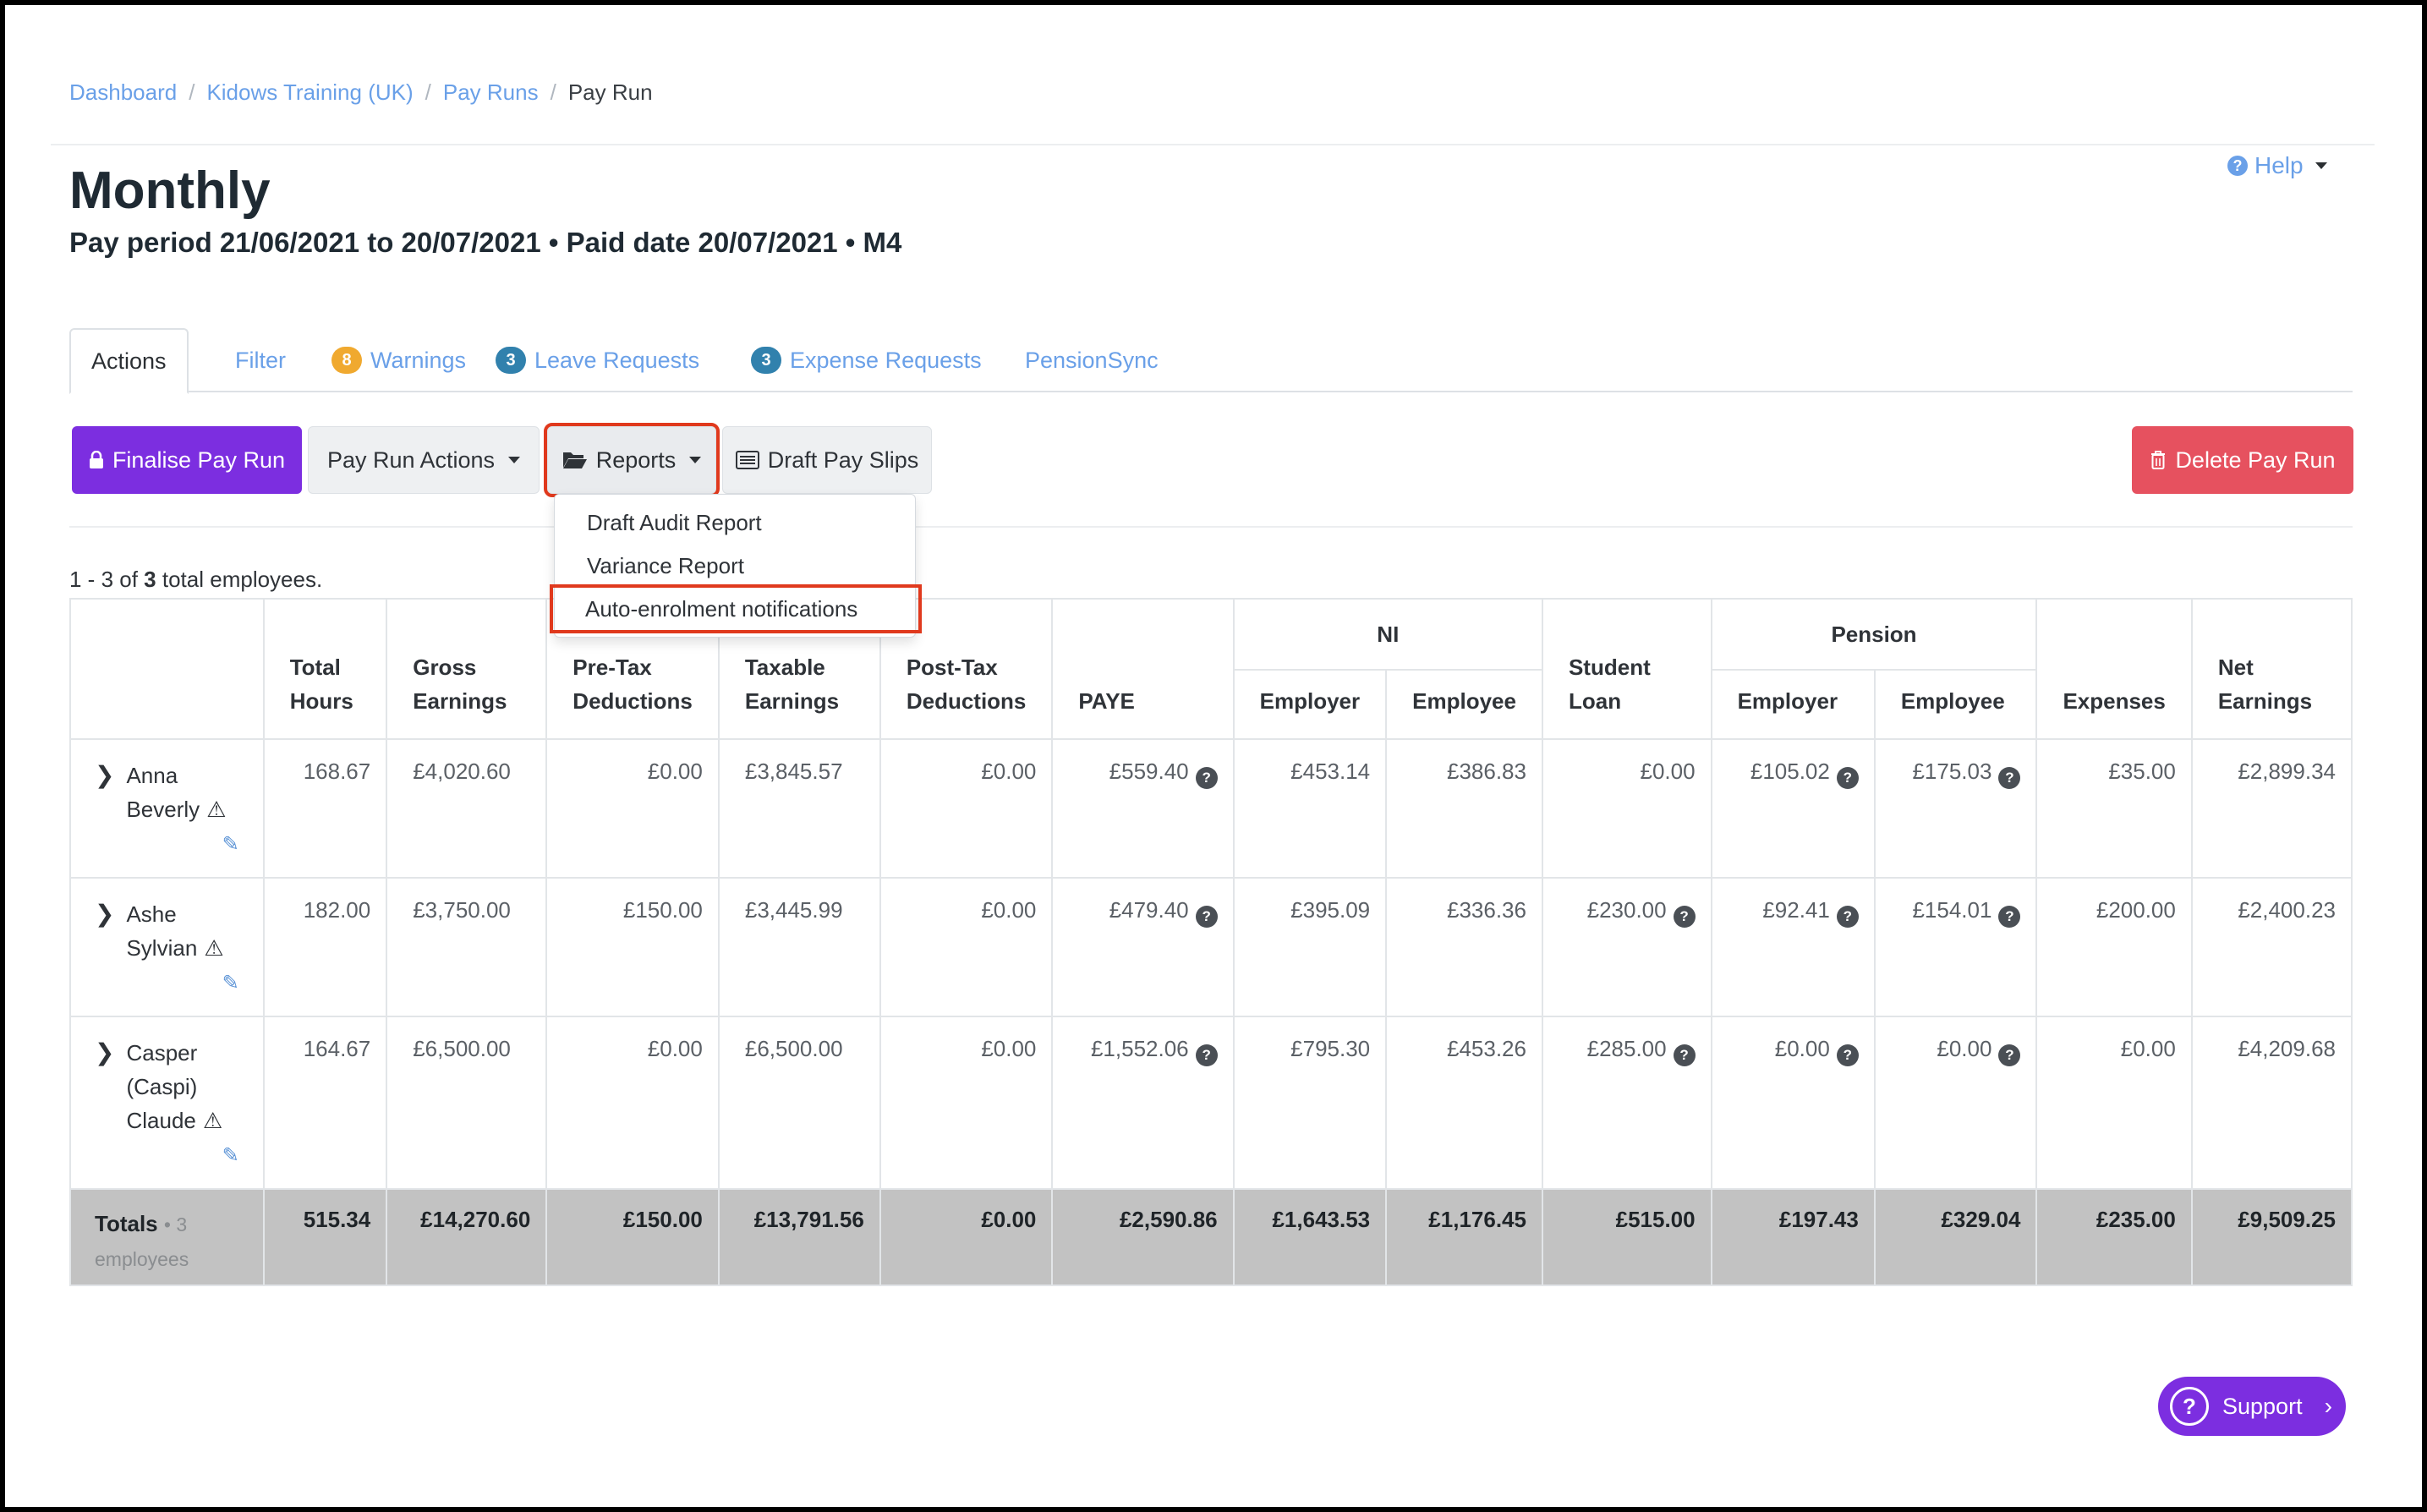 The width and height of the screenshot is (2427, 1512). Describe the element at coordinates (1143, 1103) in the screenshot. I see `cell-paye: £1,552.06?` at that location.